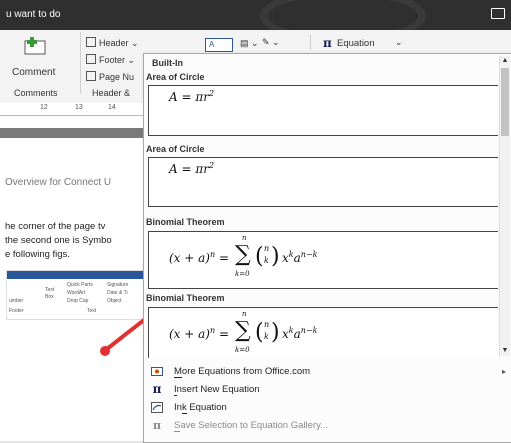 The width and height of the screenshot is (511, 443). I want to click on new-comment-button, so click(35, 46).